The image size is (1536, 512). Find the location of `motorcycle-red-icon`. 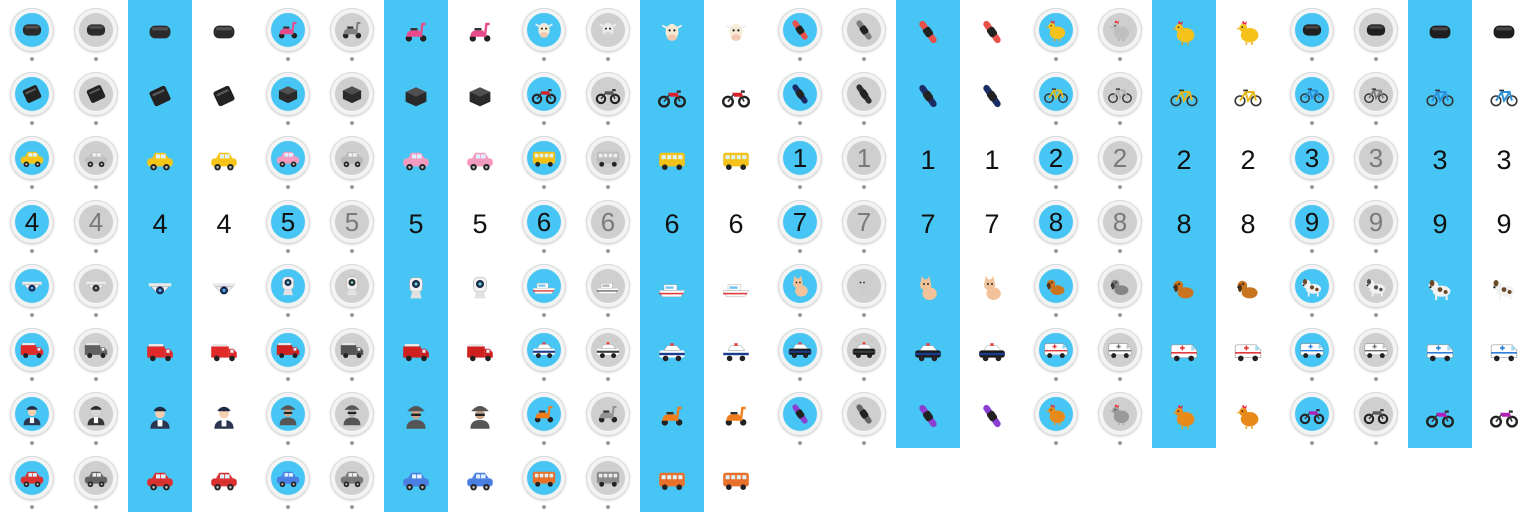

motorcycle-red-icon is located at coordinates (544, 94).